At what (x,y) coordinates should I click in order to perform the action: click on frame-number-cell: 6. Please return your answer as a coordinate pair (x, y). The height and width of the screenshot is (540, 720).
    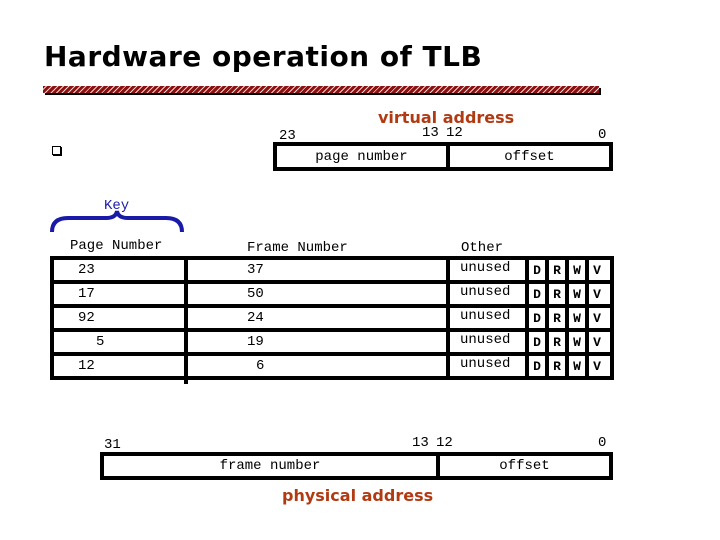
    Looking at the image, I should click on (260, 366).